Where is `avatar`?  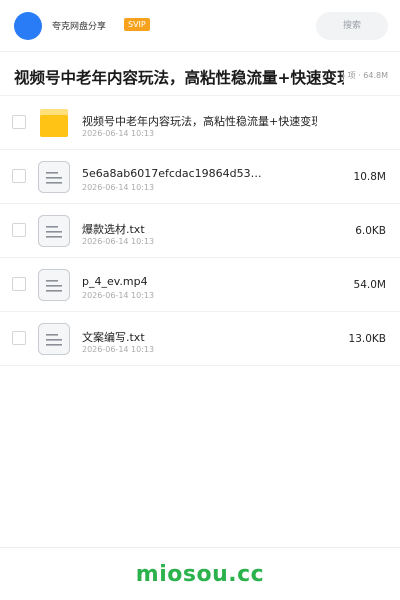
avatar is located at coordinates (28, 26).